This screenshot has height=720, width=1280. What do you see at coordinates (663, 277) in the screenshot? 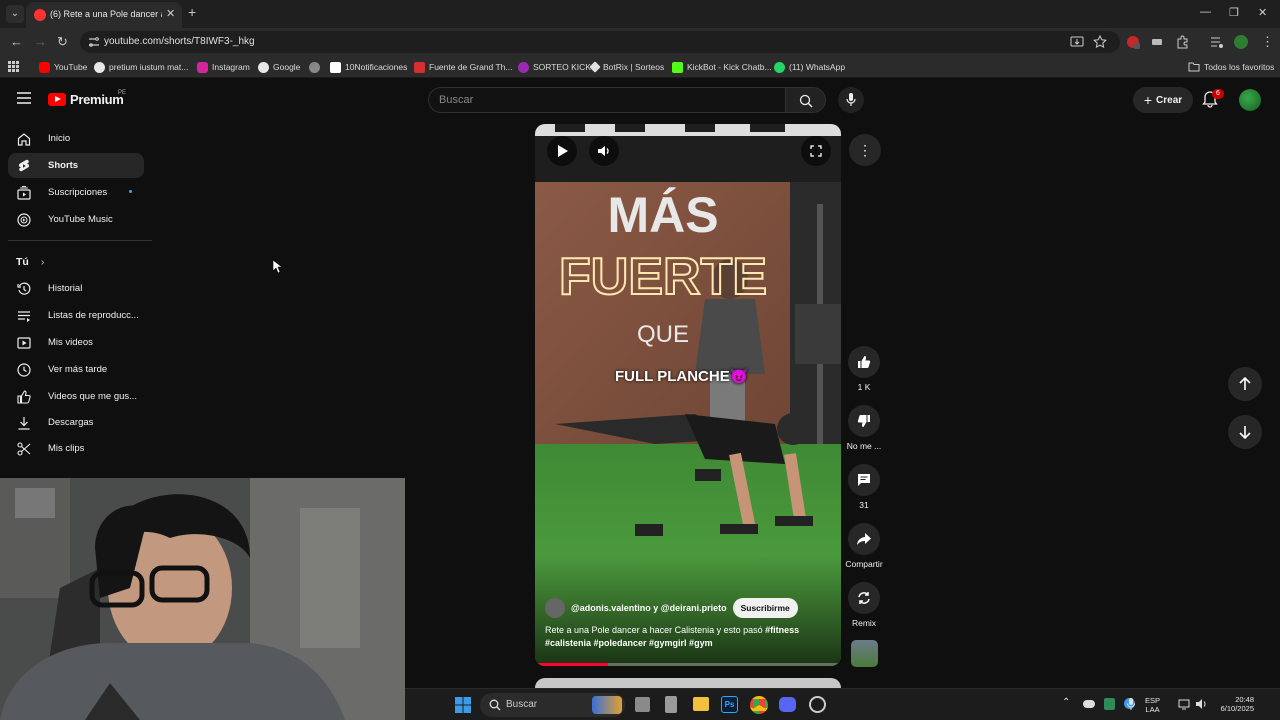
I see `svg-text: FUERTE` at bounding box center [663, 277].